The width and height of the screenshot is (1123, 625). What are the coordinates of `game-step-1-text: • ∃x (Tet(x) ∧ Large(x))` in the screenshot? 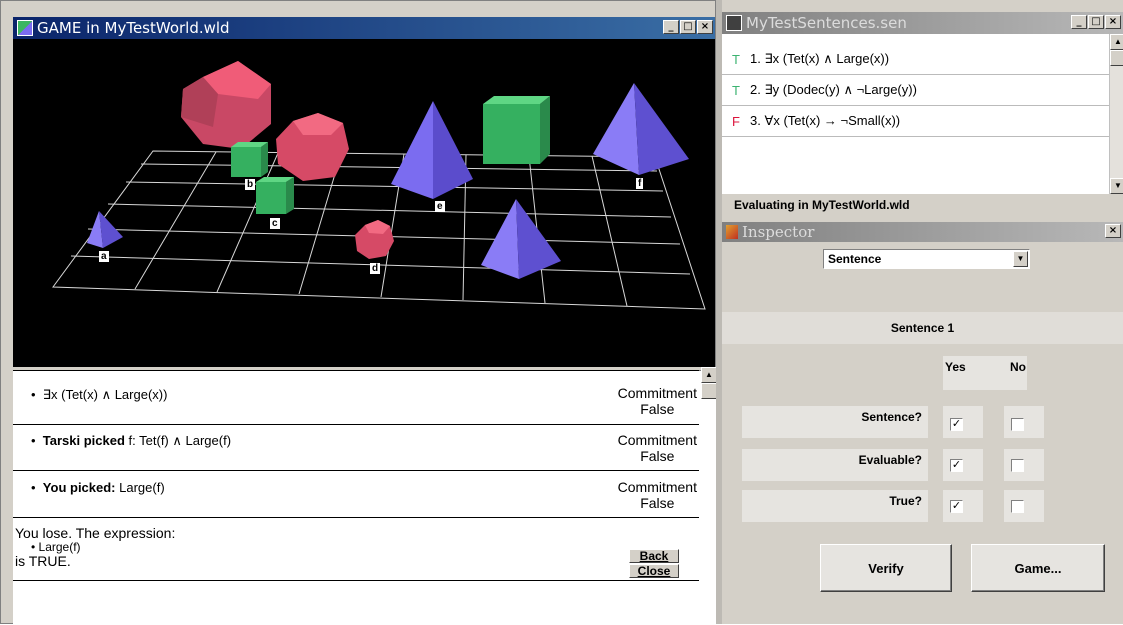 It's located at (99, 394).